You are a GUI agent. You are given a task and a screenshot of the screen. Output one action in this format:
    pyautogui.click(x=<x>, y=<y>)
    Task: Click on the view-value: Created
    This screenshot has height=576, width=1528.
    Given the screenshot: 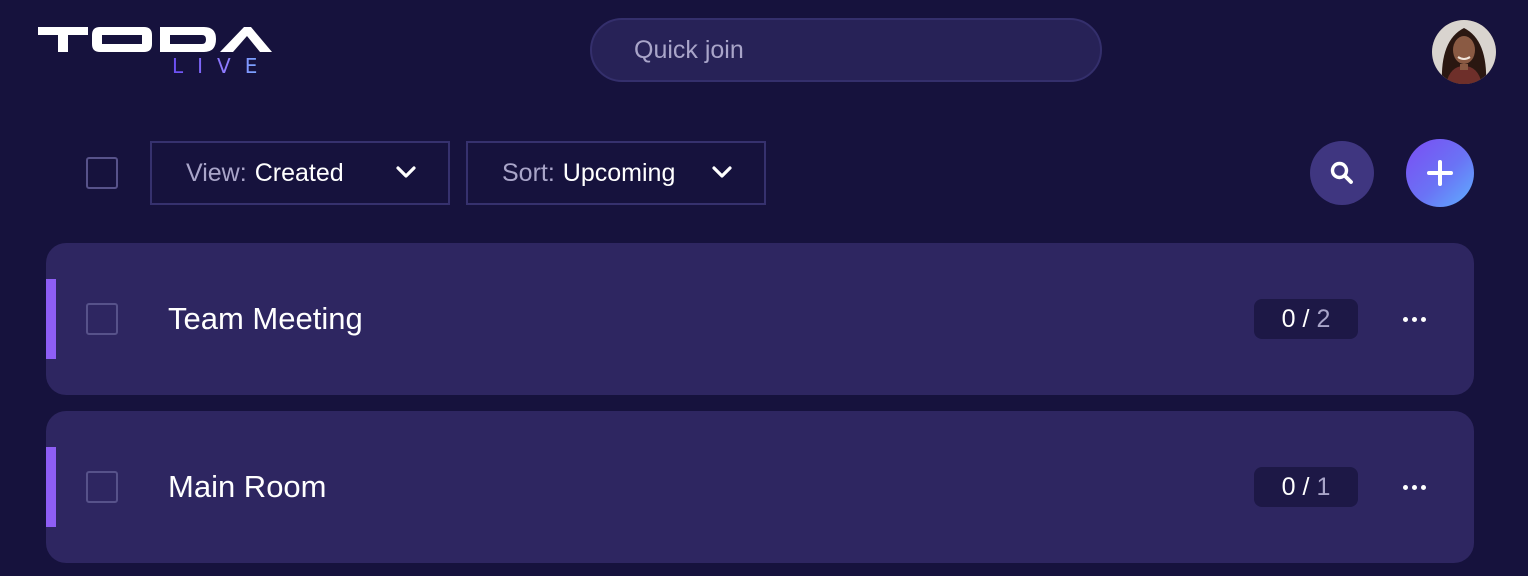 What is the action you would take?
    pyautogui.click(x=299, y=172)
    